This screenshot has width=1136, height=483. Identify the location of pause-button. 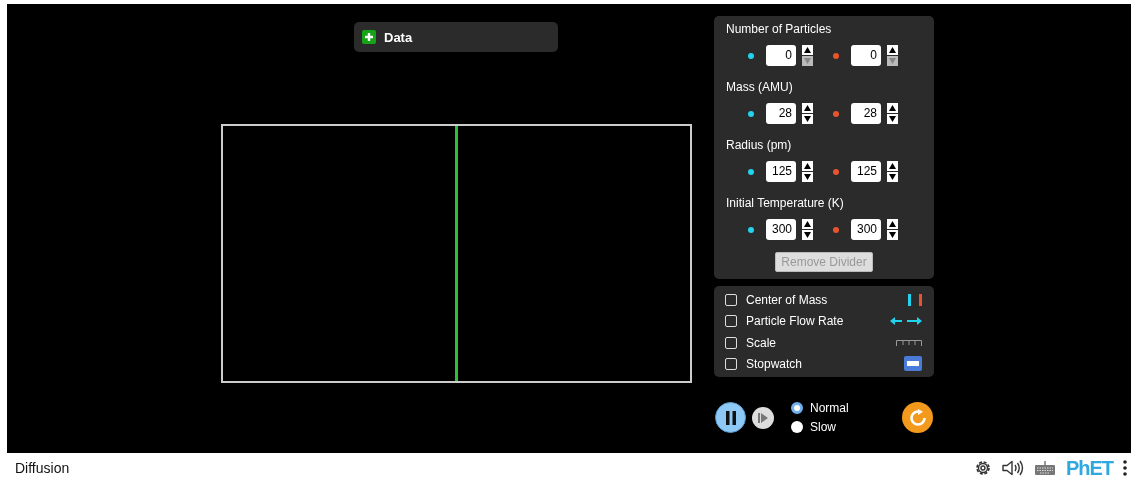
(730, 417).